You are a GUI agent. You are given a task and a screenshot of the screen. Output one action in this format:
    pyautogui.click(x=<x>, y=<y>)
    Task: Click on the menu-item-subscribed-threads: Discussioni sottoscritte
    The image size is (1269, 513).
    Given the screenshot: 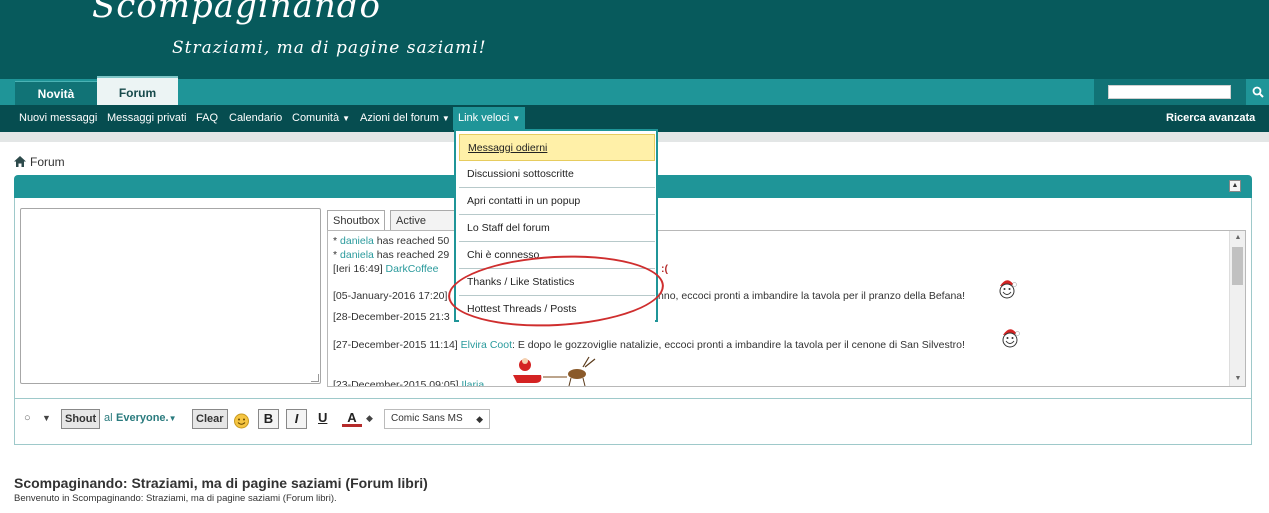 What is the action you would take?
    pyautogui.click(x=557, y=174)
    